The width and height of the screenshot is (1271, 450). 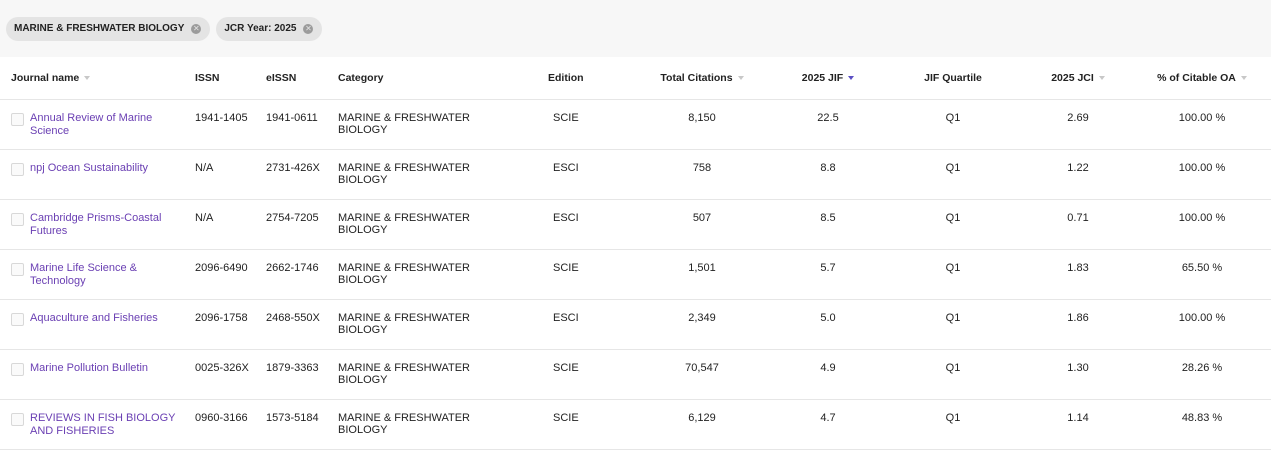 What do you see at coordinates (1078, 218) in the screenshot?
I see `jci-value: 0.71` at bounding box center [1078, 218].